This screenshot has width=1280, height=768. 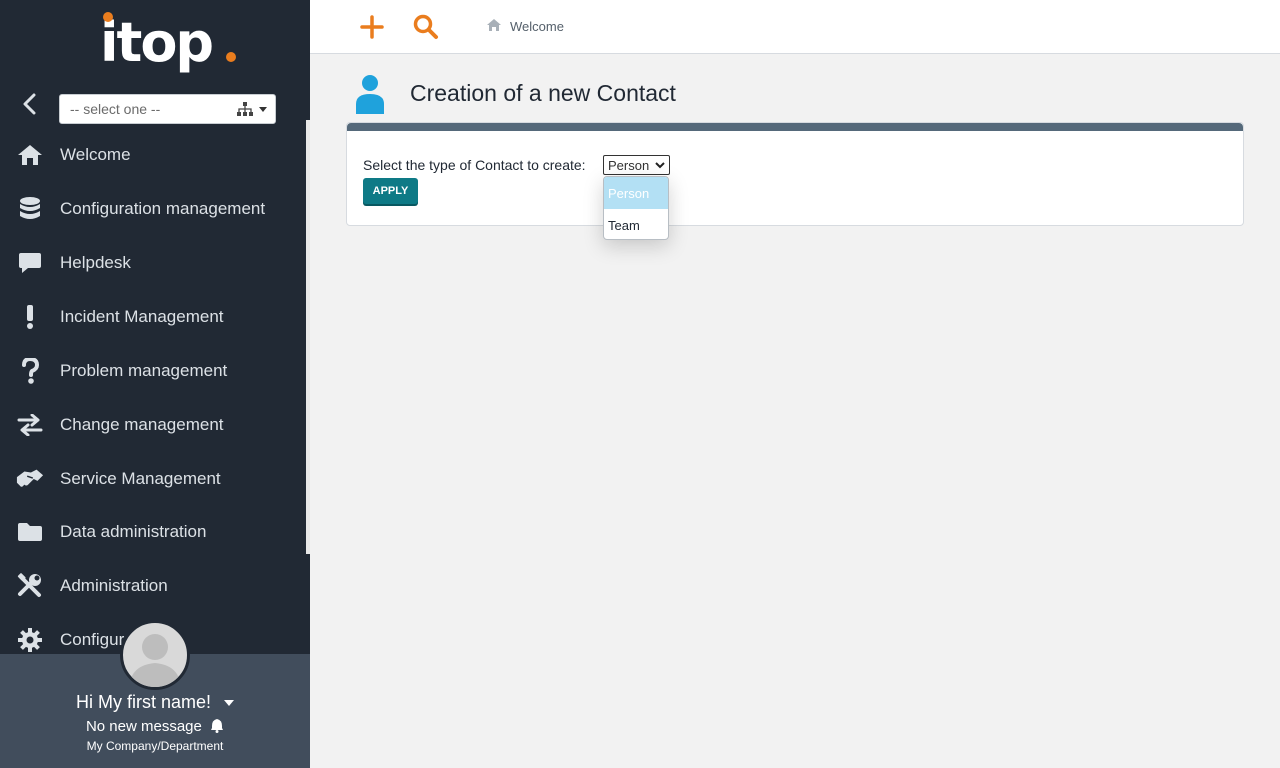 I want to click on breadcrumb: Welcome, so click(x=525, y=26).